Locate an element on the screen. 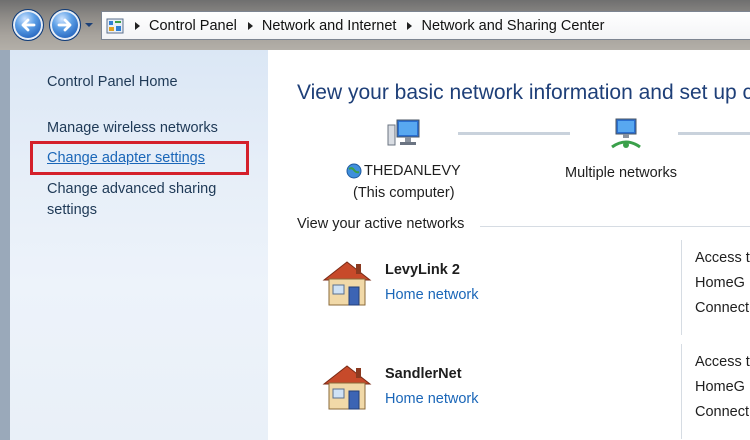  breadcrumb-control-panel: Control Panel is located at coordinates (193, 26).